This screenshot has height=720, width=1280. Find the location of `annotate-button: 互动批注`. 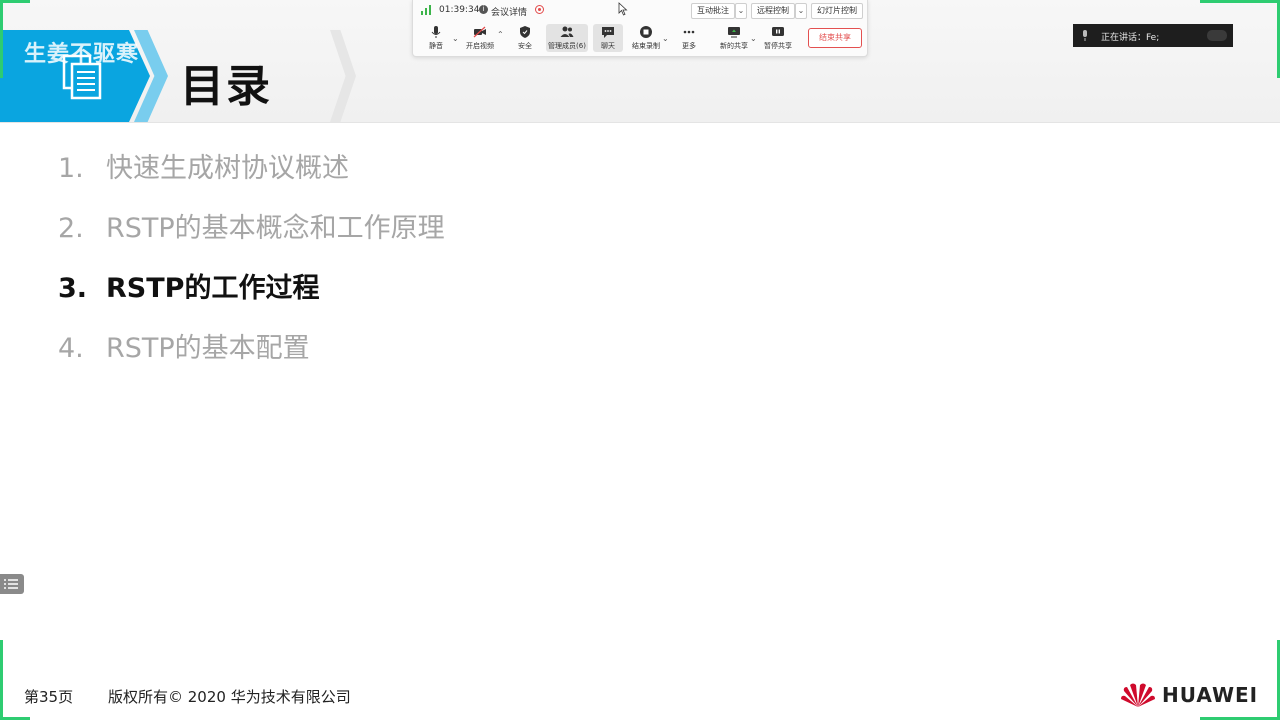

annotate-button: 互动批注 is located at coordinates (713, 11).